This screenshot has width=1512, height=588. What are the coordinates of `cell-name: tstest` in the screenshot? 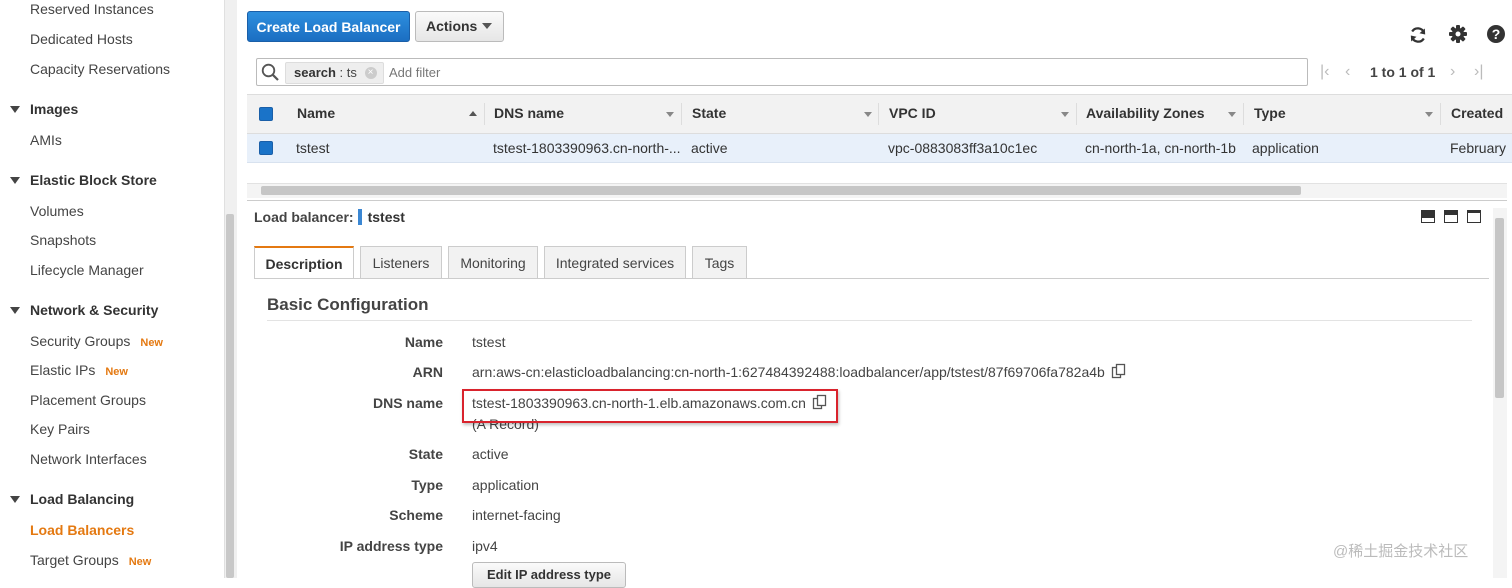 It's located at (313, 148).